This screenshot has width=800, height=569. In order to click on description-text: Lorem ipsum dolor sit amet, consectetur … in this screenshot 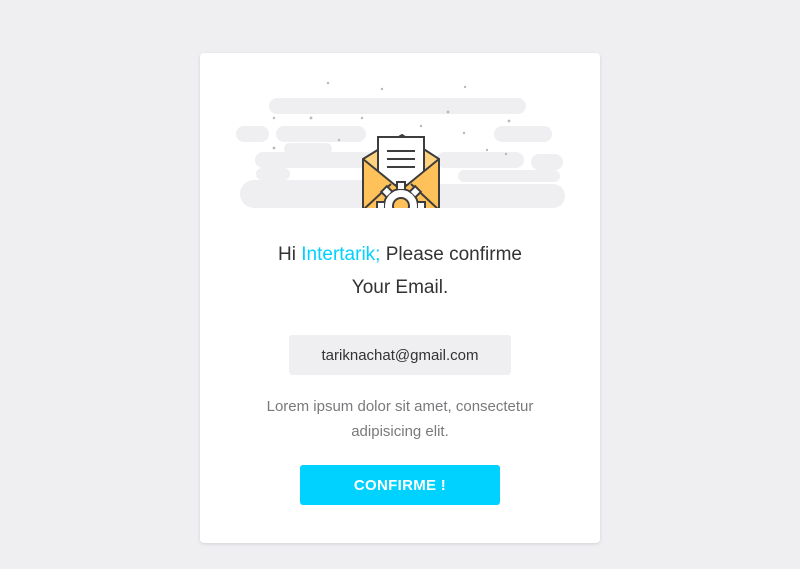, I will do `click(400, 419)`.